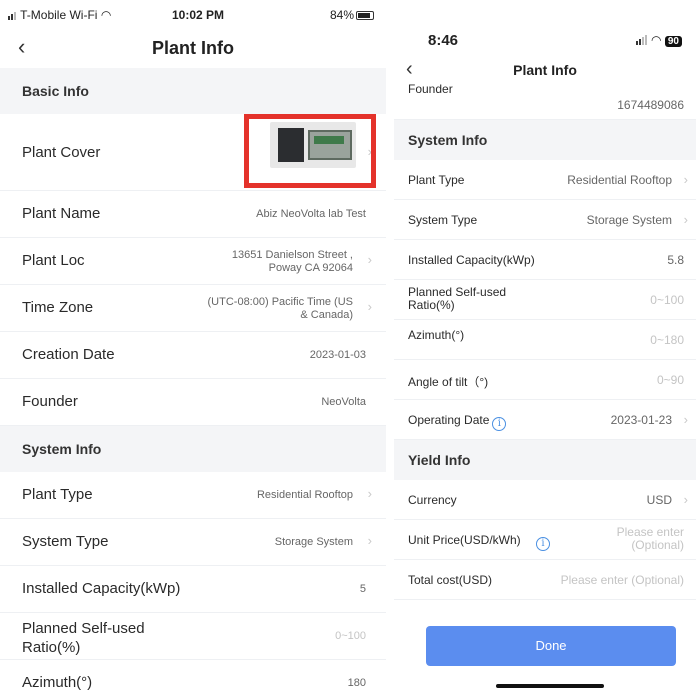 This screenshot has width=696, height=698. I want to click on status-time: 10:02 PM, so click(198, 15).